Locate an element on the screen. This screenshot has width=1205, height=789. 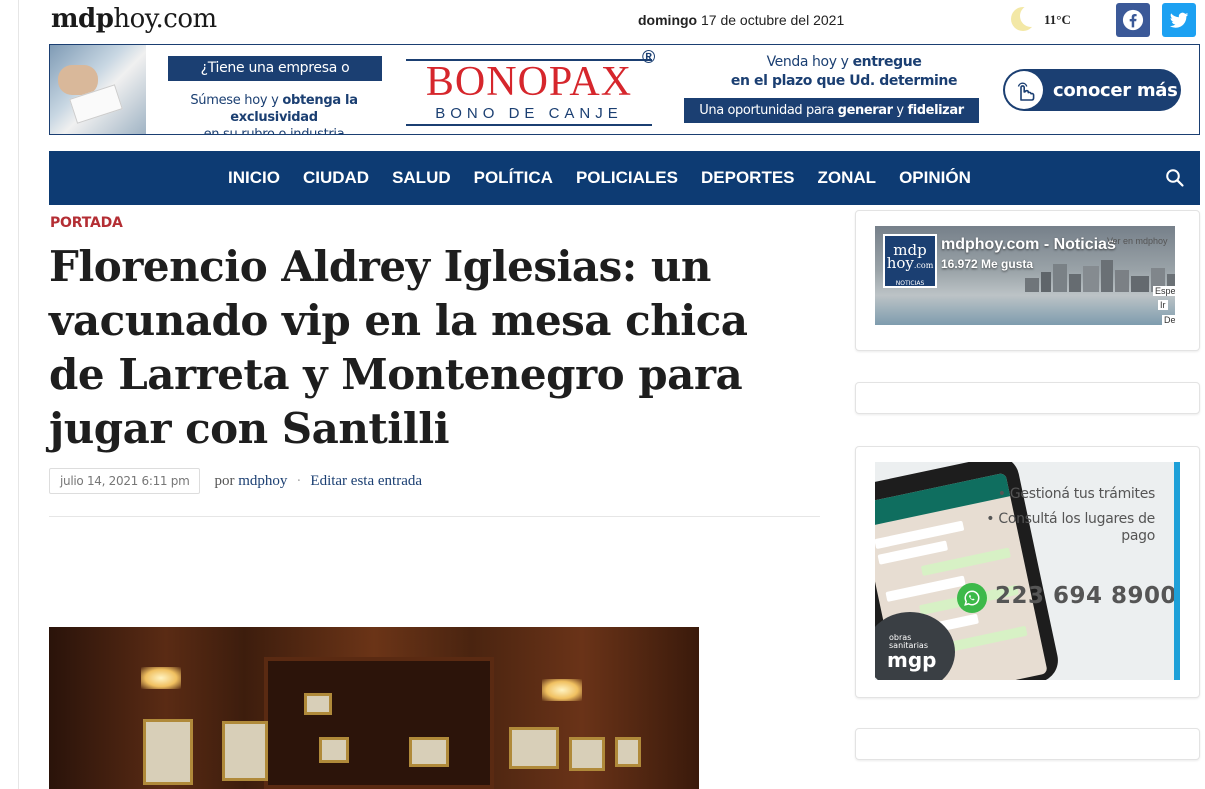
facebook-button is located at coordinates (1133, 20).